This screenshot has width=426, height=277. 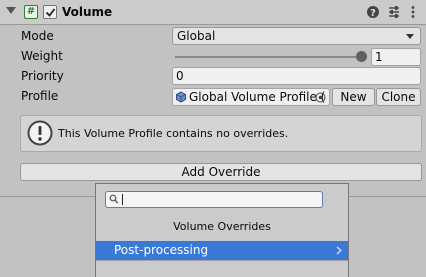 I want to click on profile-label: Profile, so click(x=40, y=96).